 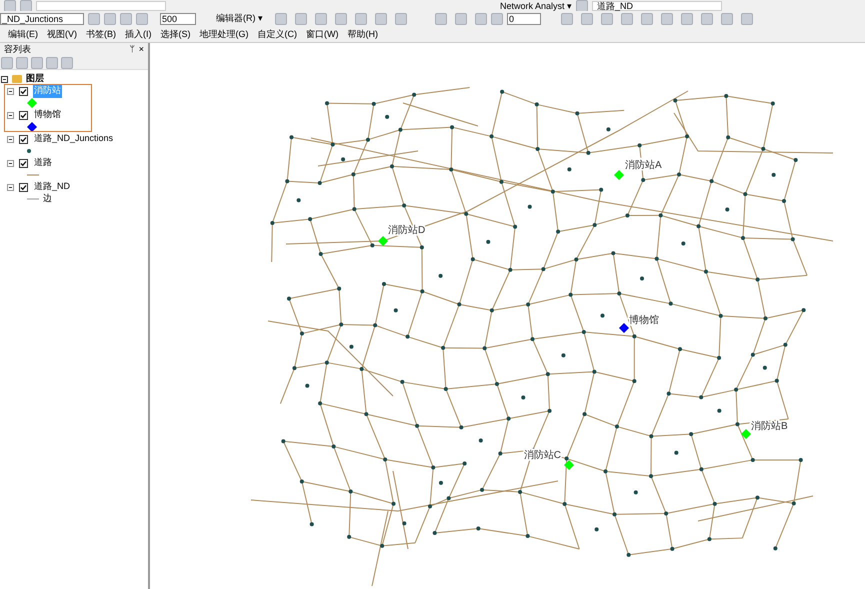 What do you see at coordinates (141, 49) in the screenshot?
I see `close-button: ×` at bounding box center [141, 49].